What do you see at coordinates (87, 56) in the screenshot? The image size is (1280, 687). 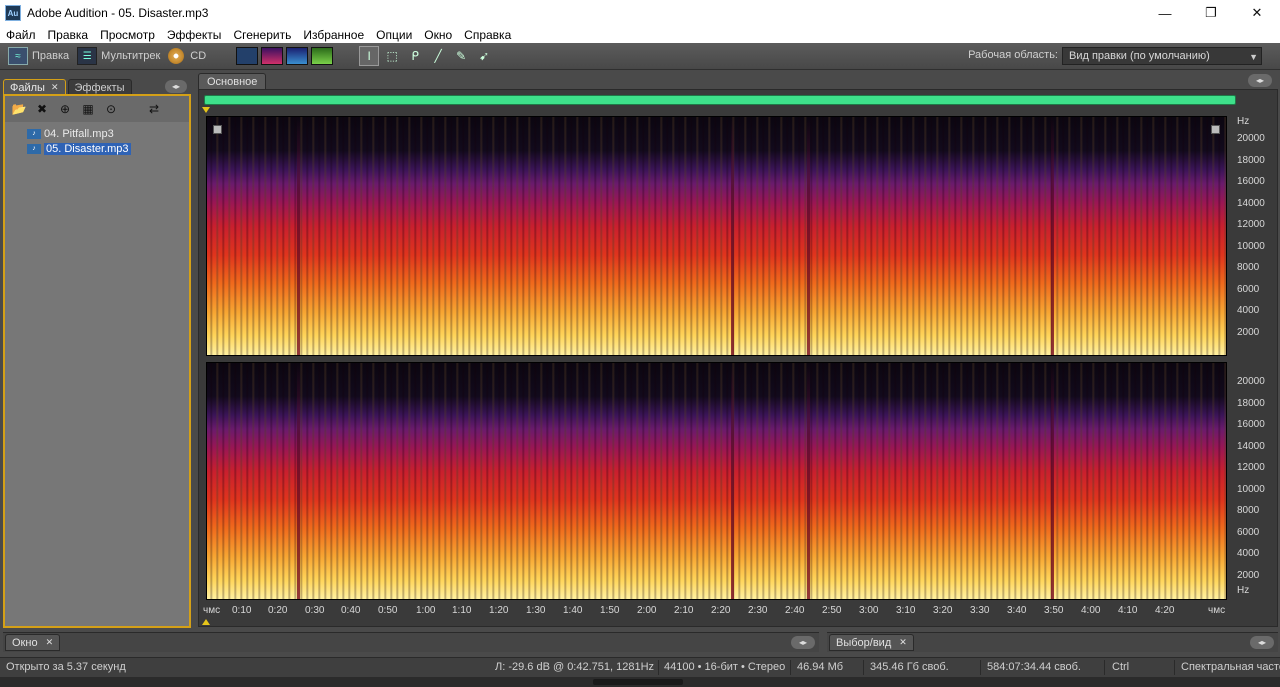 I see `multitrack-icon: ☰` at bounding box center [87, 56].